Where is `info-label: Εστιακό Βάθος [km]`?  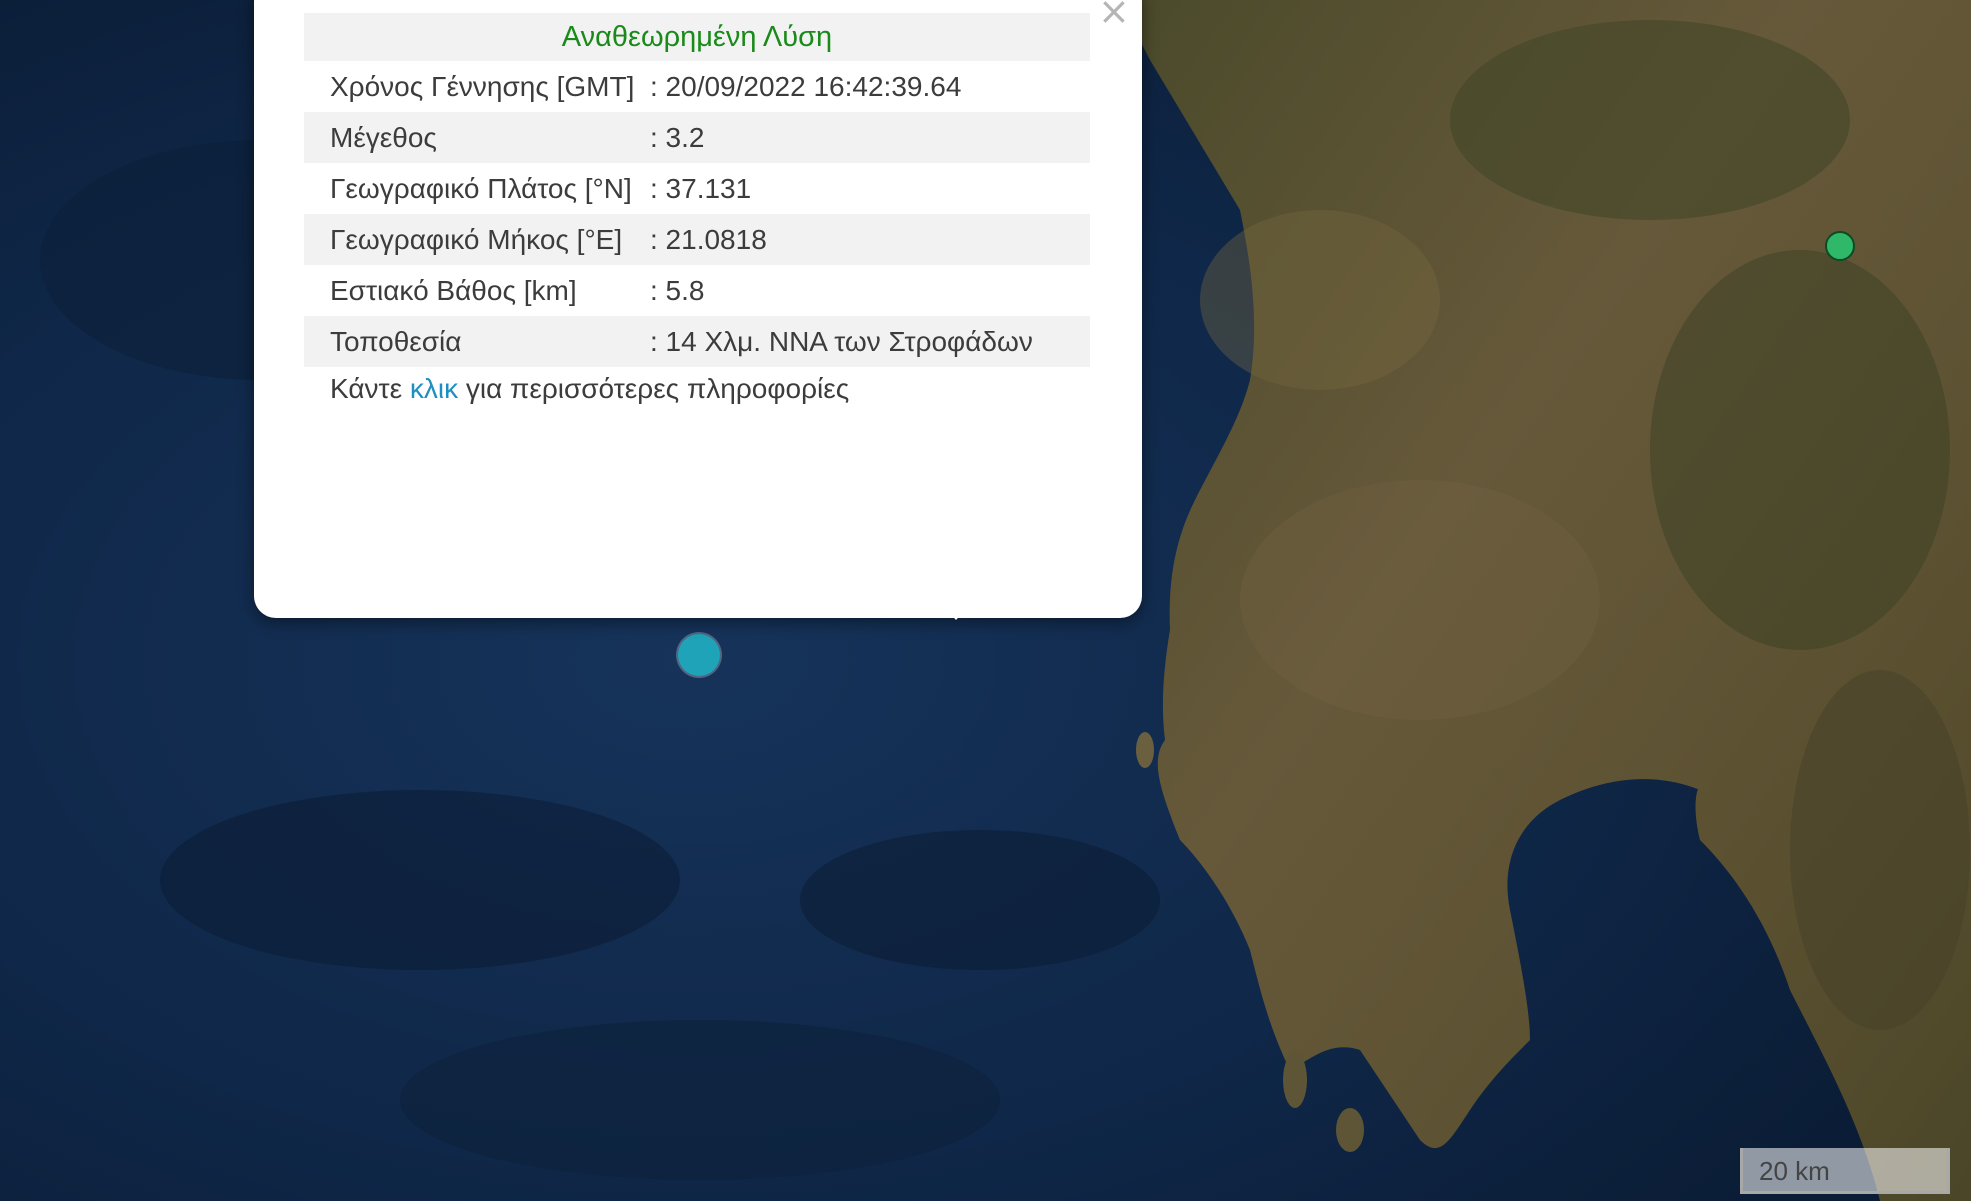
info-label: Εστιακό Βάθος [km] is located at coordinates (453, 290).